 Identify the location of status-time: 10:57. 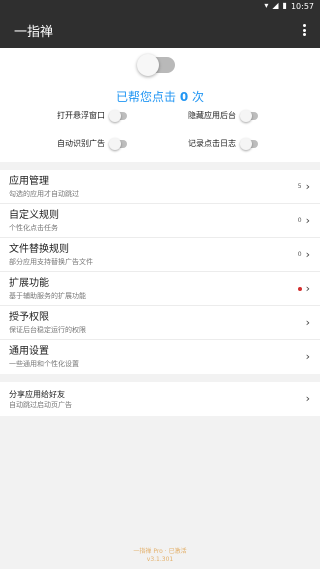
(302, 6).